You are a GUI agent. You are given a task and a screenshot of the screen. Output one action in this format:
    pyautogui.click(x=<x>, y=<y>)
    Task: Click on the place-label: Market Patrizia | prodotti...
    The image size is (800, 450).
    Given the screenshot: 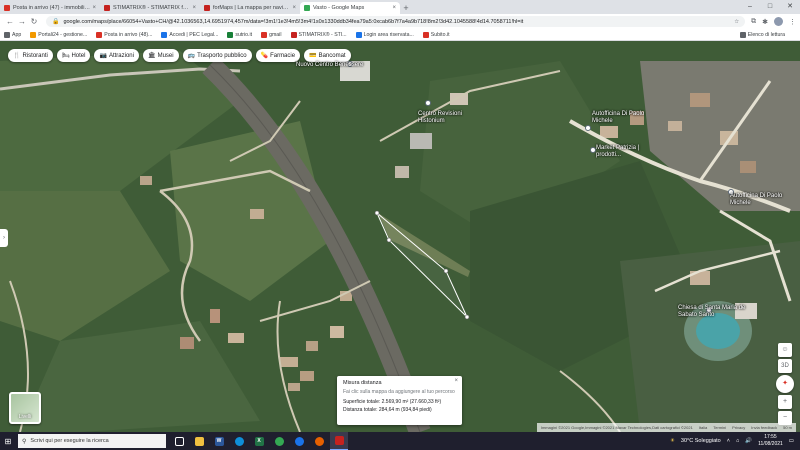 What is the action you would take?
    pyautogui.click(x=626, y=152)
    